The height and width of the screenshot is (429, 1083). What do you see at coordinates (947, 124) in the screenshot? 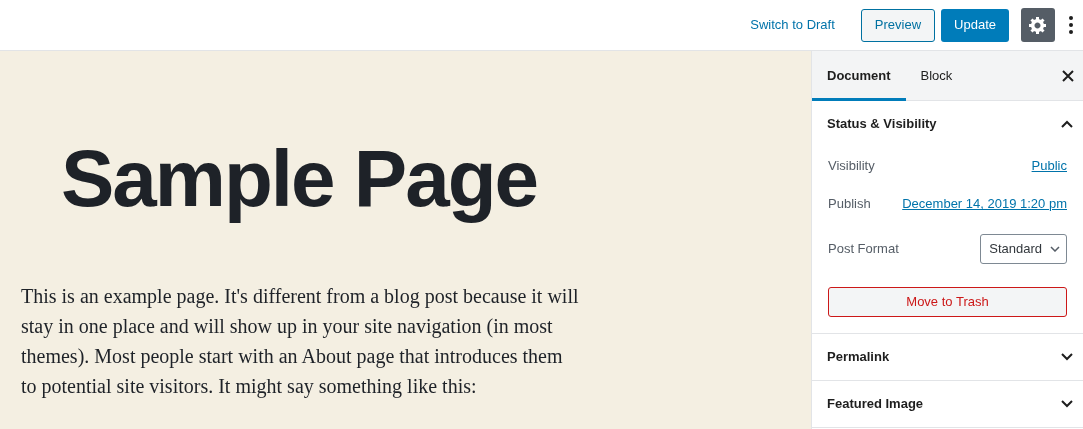
I see `panel-header: Status & Visibility` at bounding box center [947, 124].